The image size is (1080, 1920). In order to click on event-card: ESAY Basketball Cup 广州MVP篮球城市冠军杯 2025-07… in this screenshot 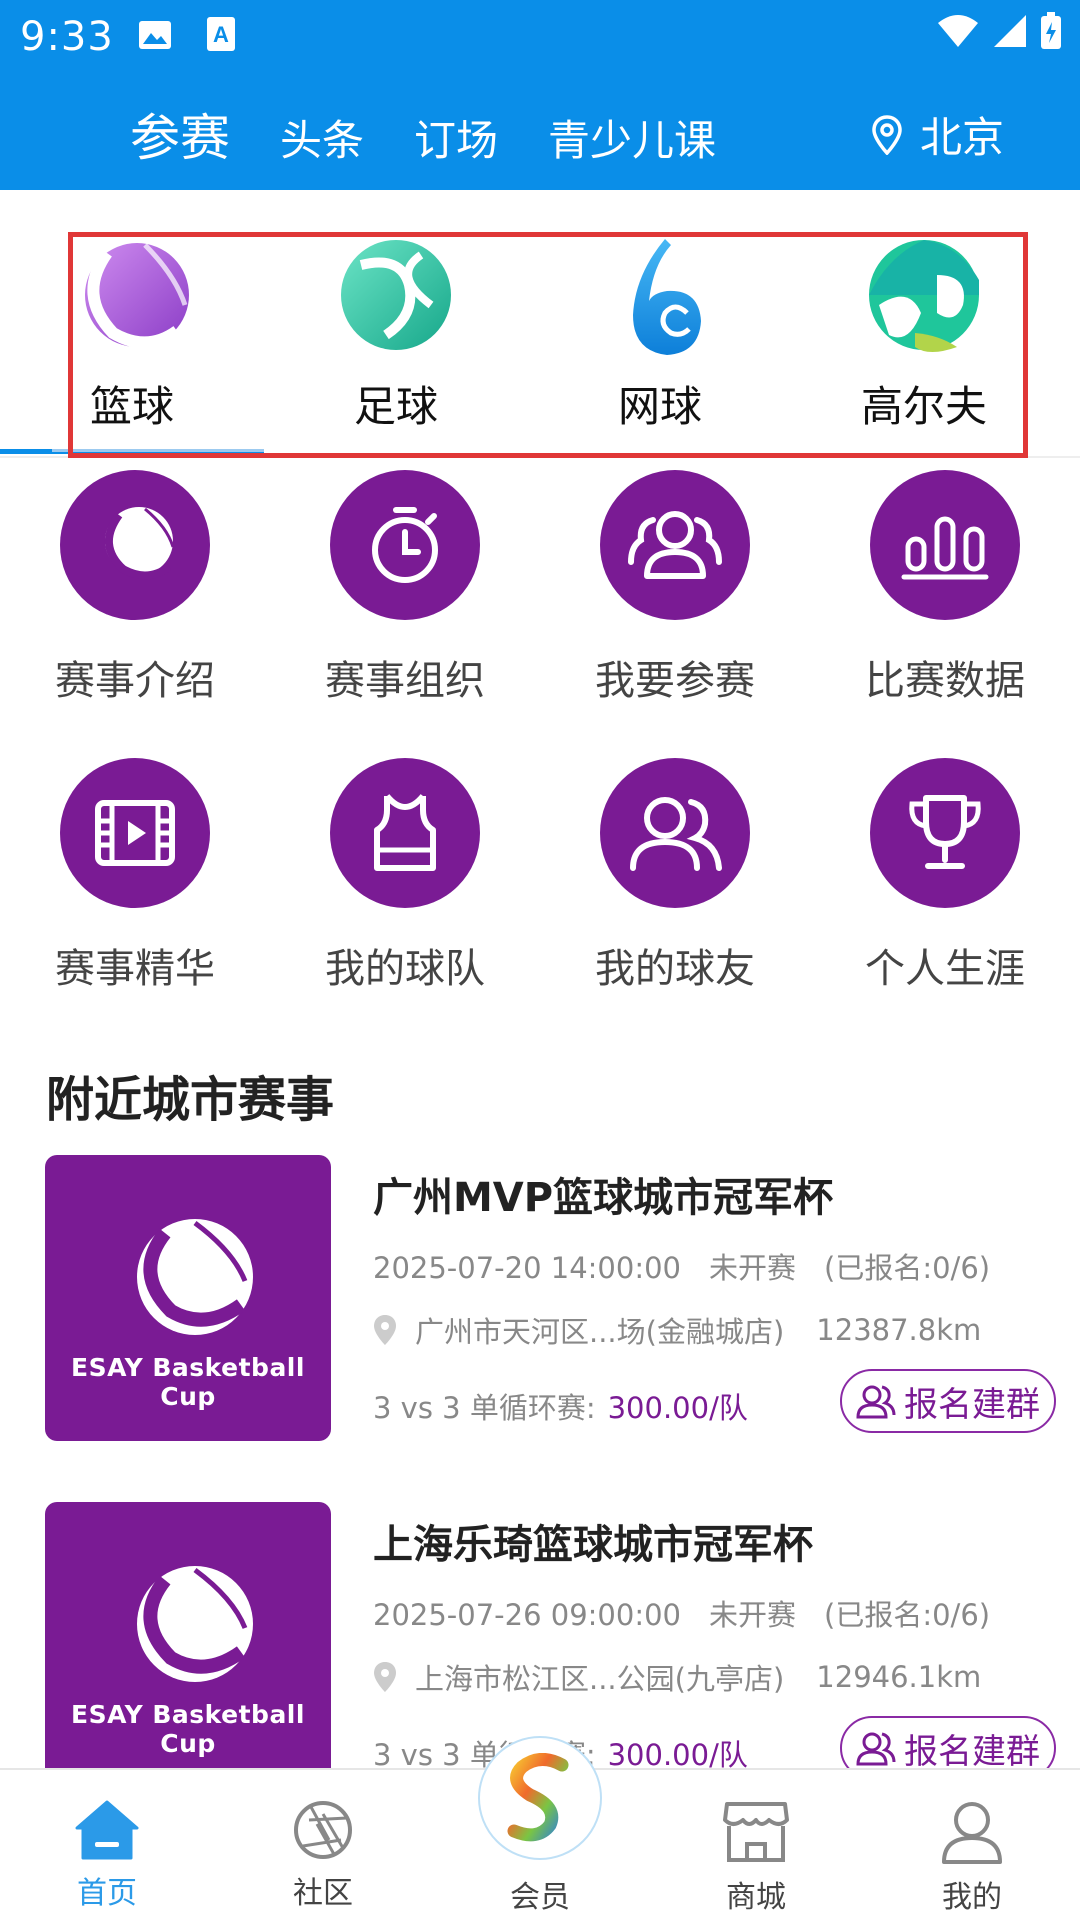, I will do `click(555, 1300)`.